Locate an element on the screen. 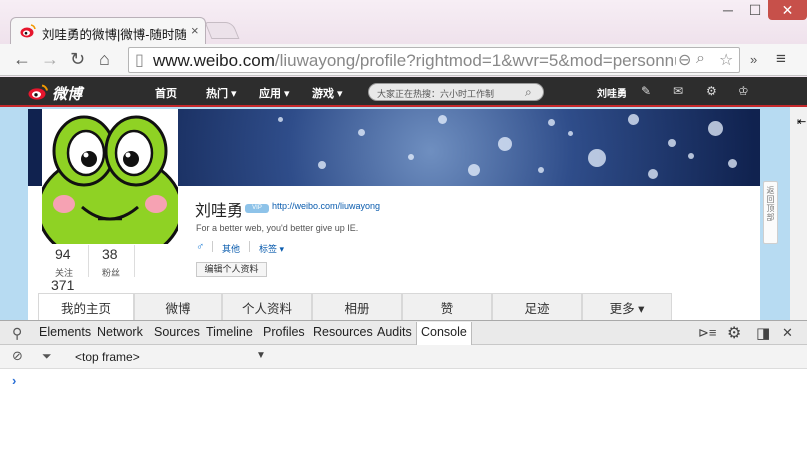 The height and width of the screenshot is (451, 807). tab-close-icon: × is located at coordinates (195, 30).